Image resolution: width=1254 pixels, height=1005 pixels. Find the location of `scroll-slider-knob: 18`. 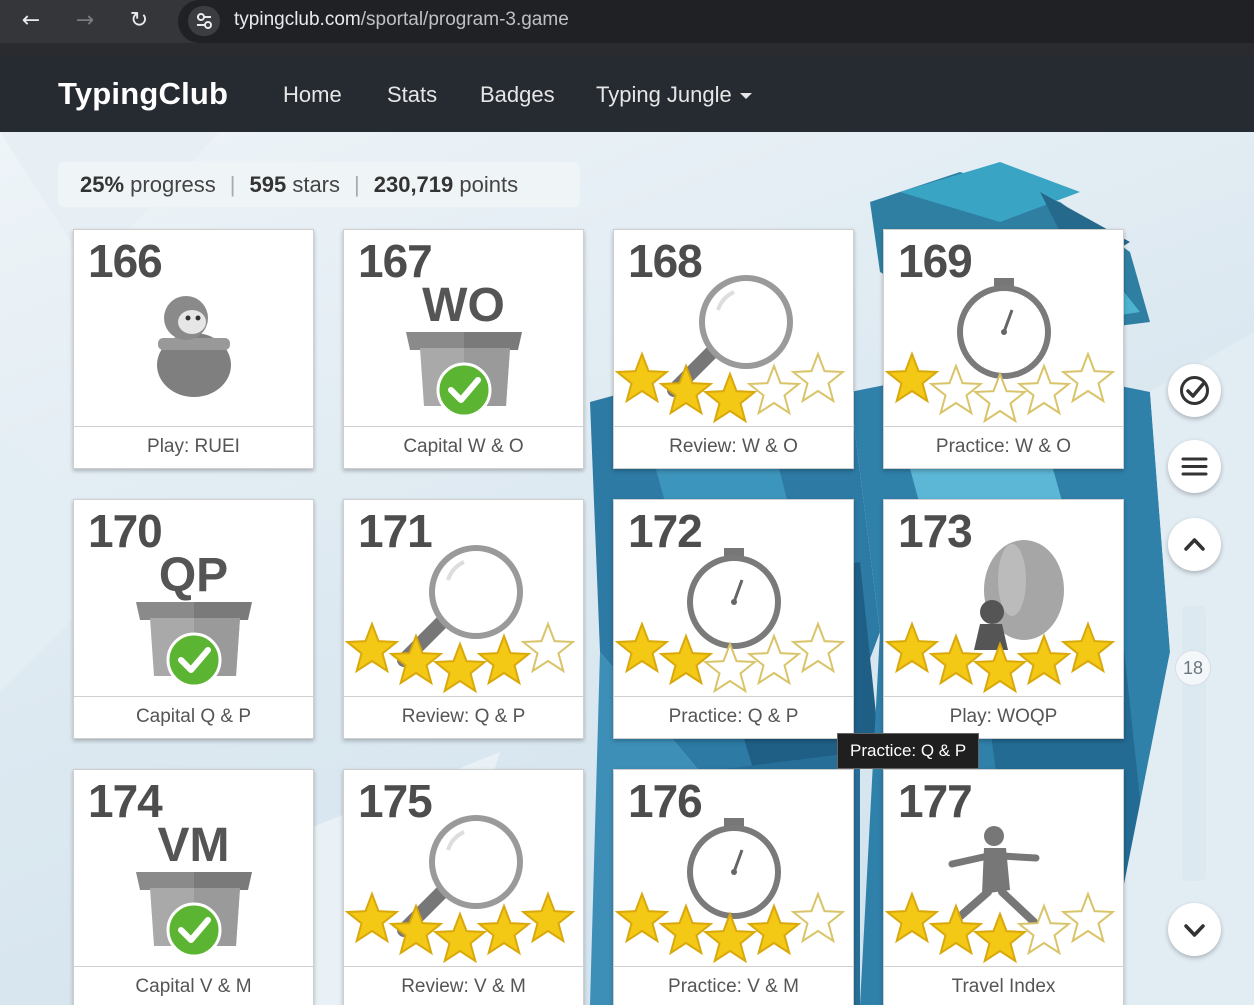

scroll-slider-knob: 18 is located at coordinates (1193, 668).